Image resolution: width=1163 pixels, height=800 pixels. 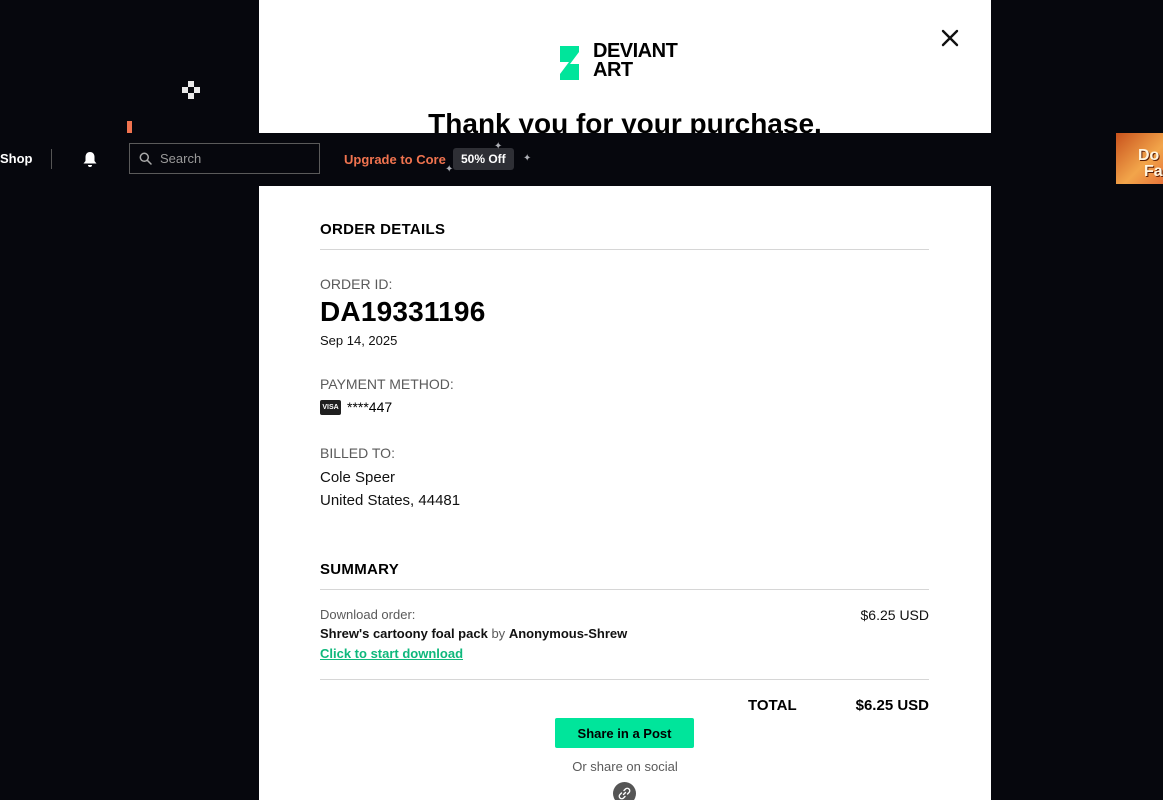 What do you see at coordinates (892, 705) in the screenshot?
I see `total-value: $6.25 USD` at bounding box center [892, 705].